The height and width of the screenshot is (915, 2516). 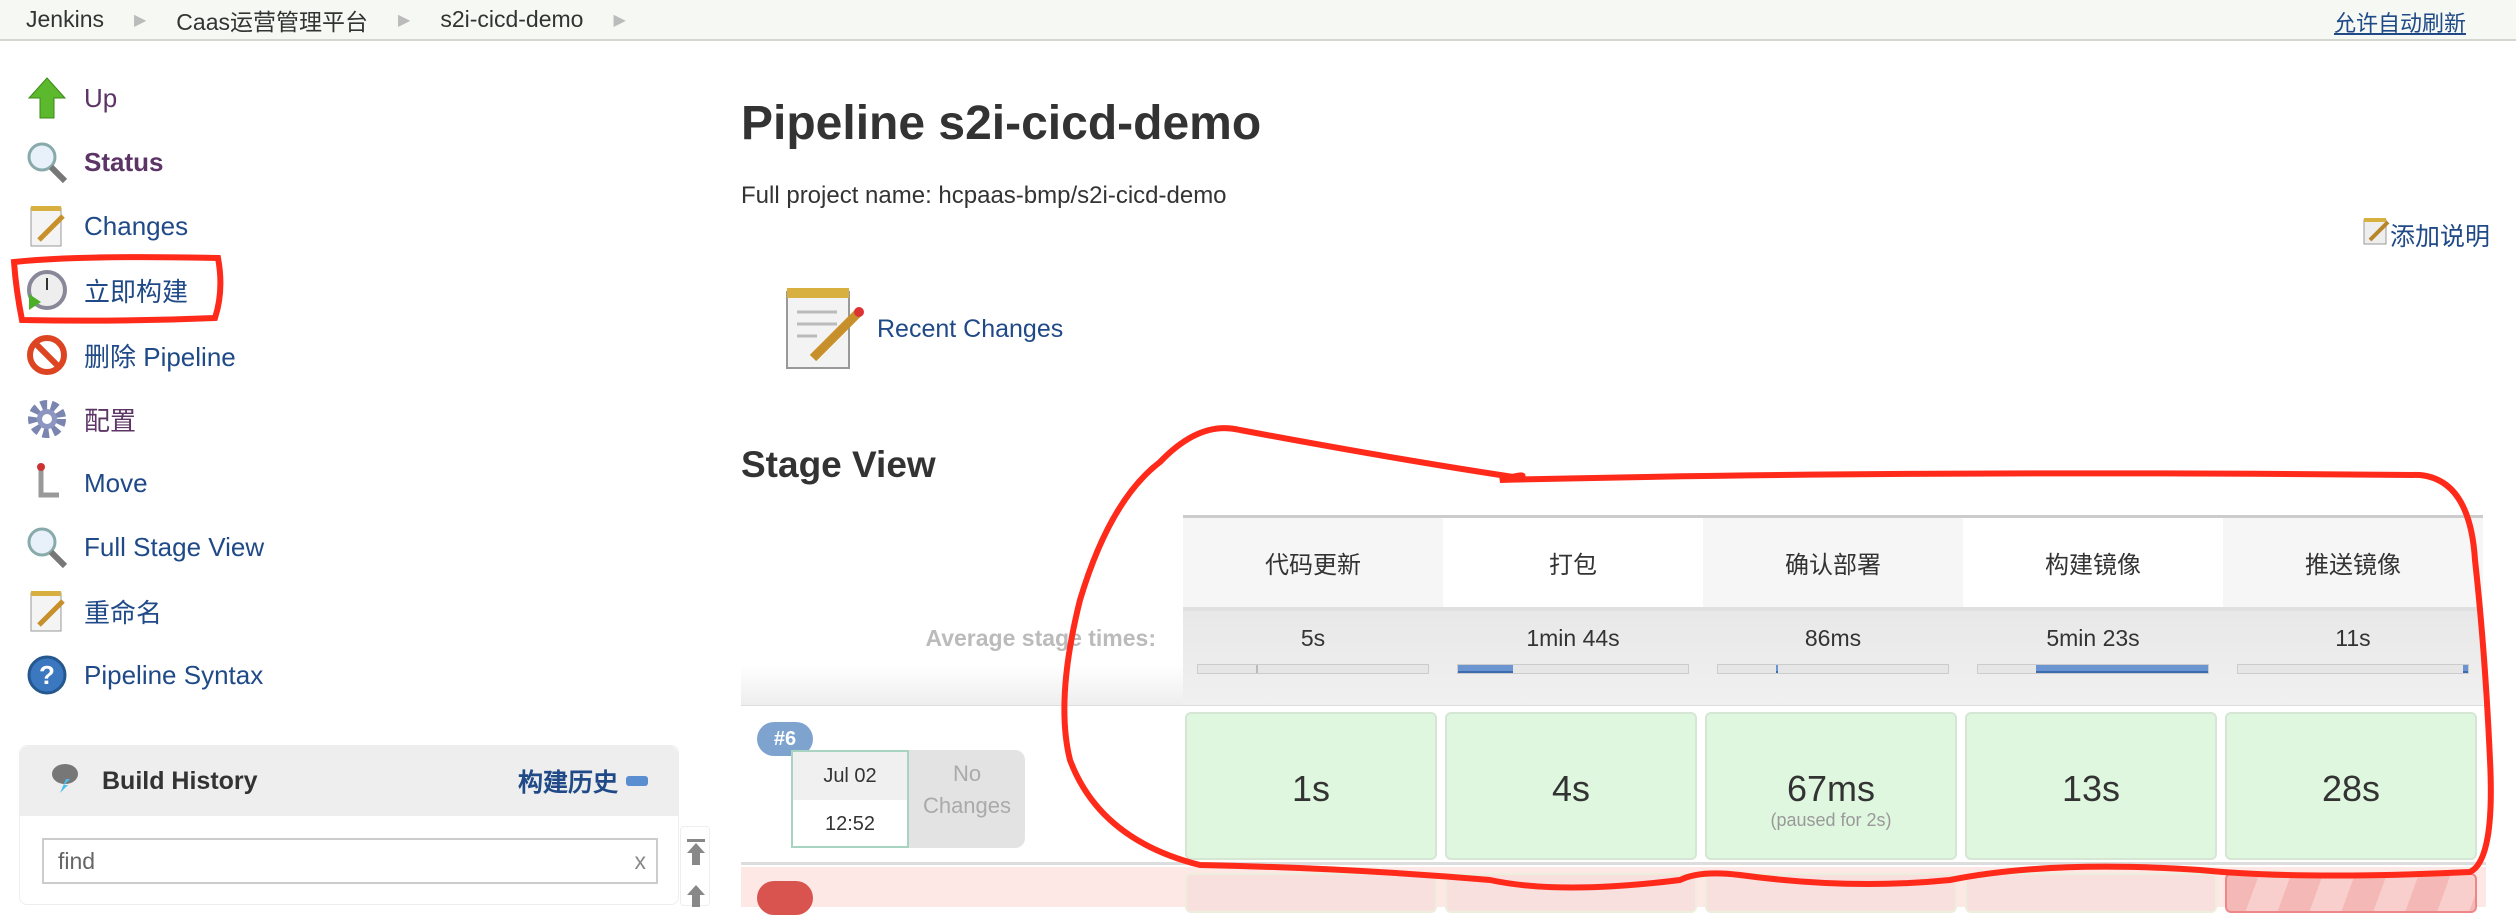 I want to click on stage-average-time: 1min 44s, so click(x=1573, y=638).